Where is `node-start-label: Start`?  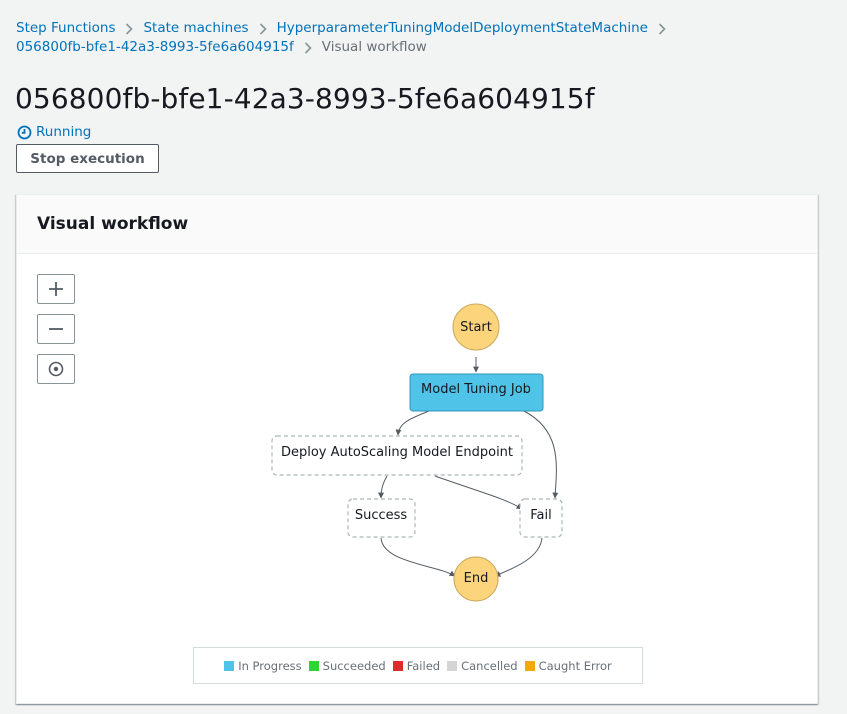 node-start-label: Start is located at coordinates (476, 327).